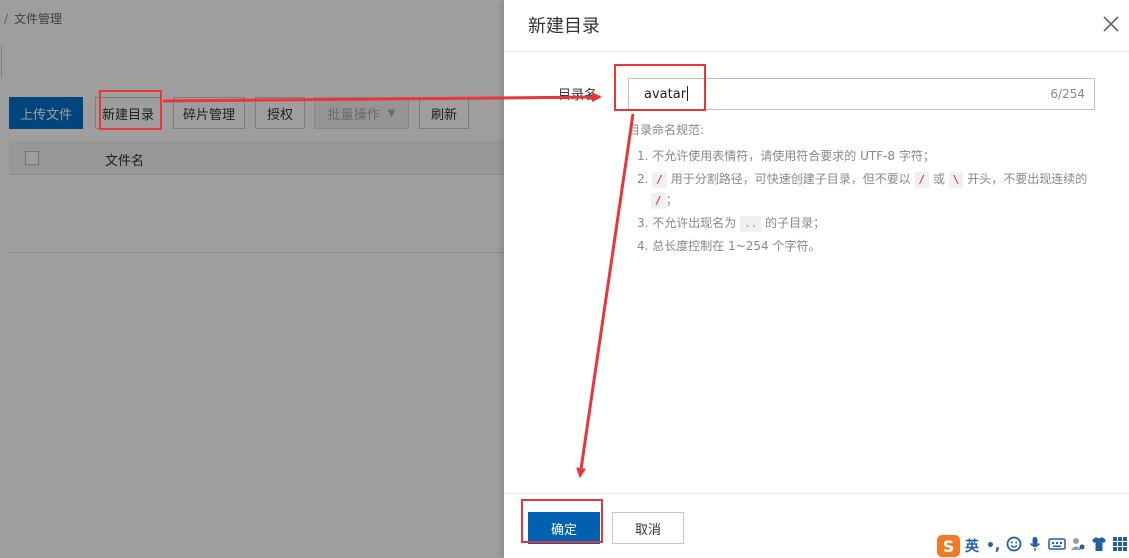 This screenshot has width=1129, height=558. I want to click on grid-icon, so click(1120, 546).